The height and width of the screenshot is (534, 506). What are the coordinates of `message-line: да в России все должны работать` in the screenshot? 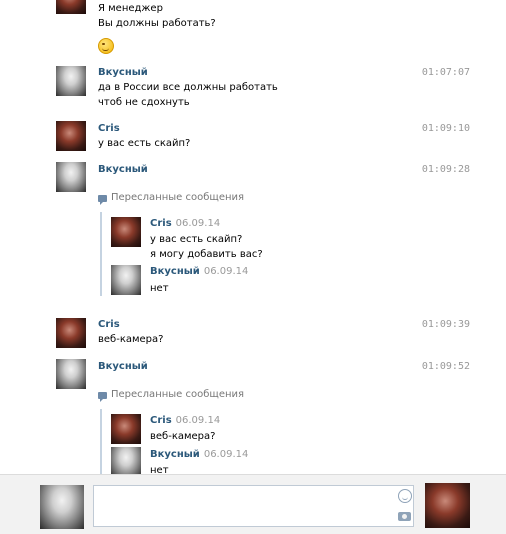 It's located at (188, 87).